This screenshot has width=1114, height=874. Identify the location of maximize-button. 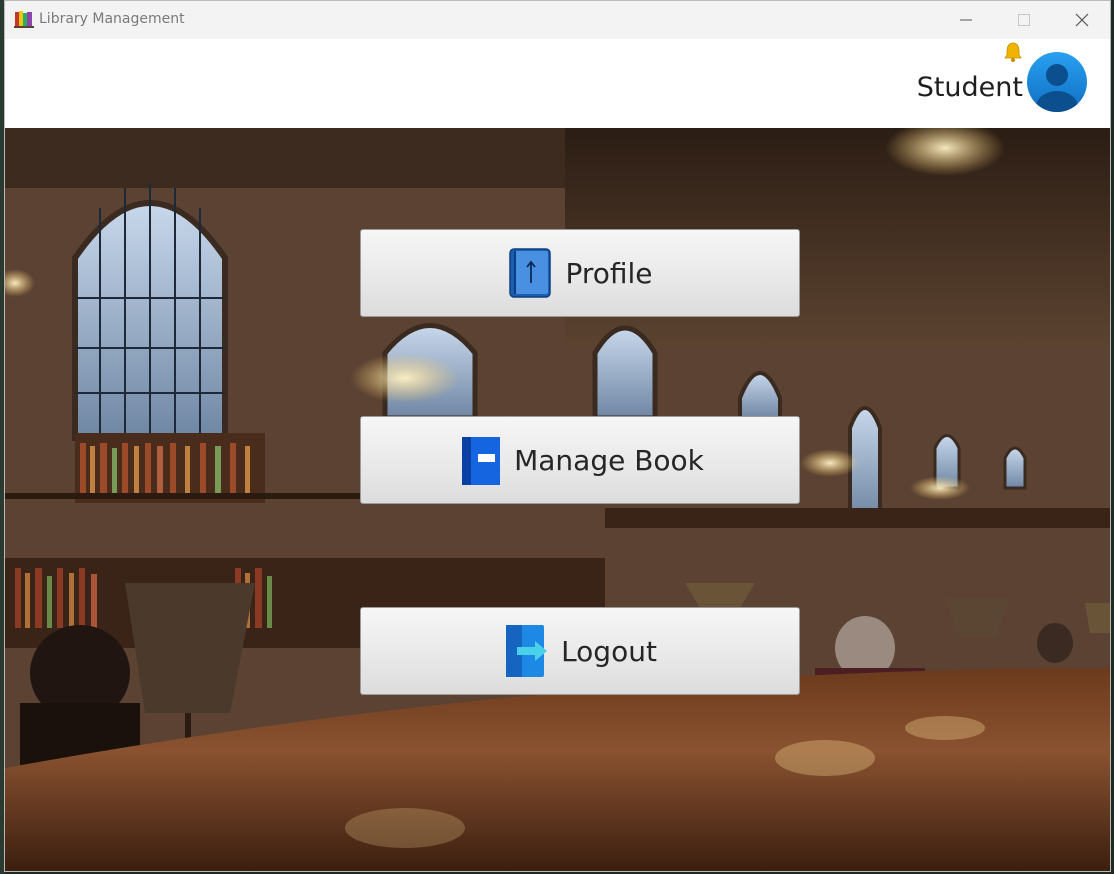
(1024, 20).